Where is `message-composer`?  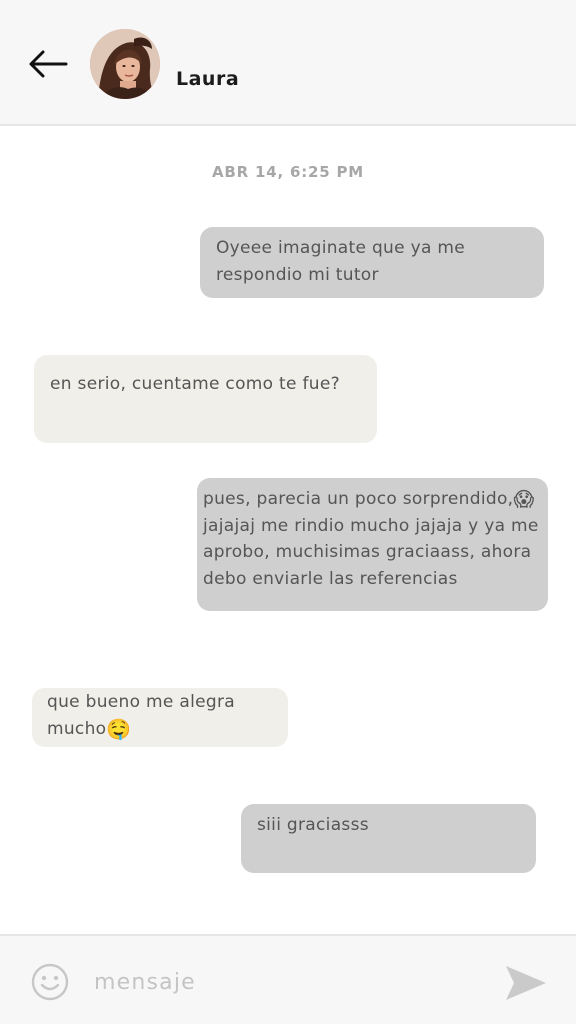 message-composer is located at coordinates (288, 979).